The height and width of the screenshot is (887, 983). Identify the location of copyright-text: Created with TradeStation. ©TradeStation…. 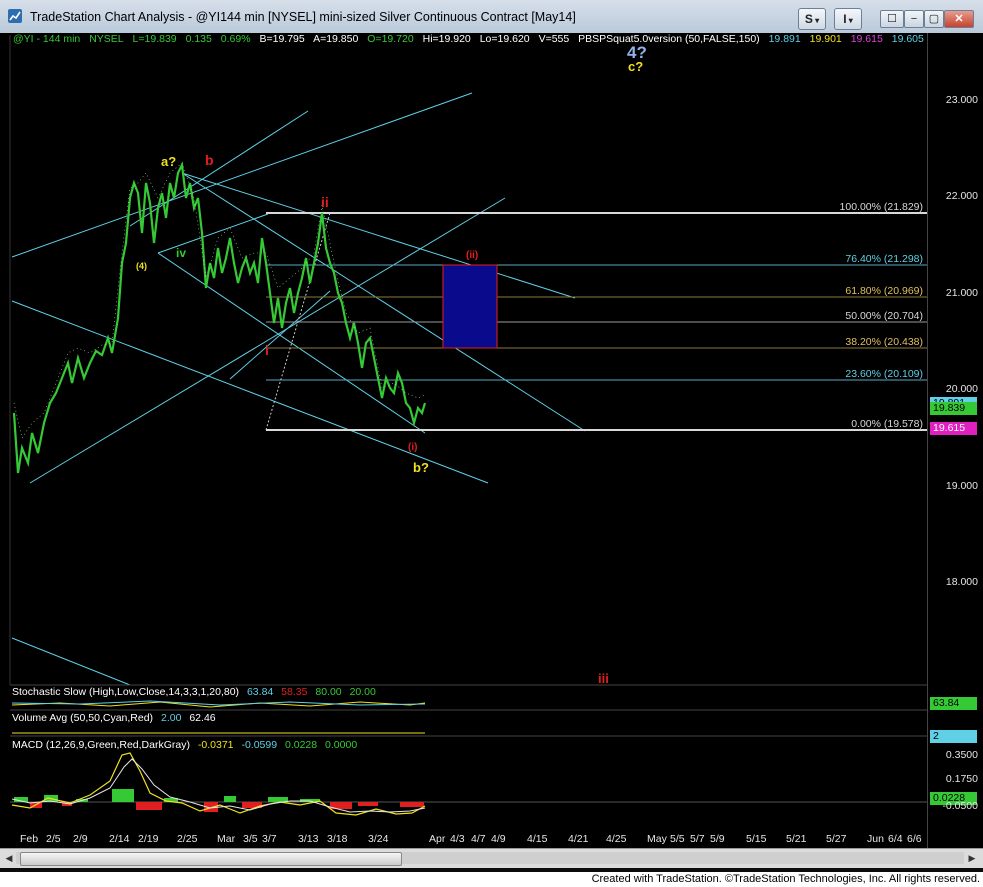
(785, 879).